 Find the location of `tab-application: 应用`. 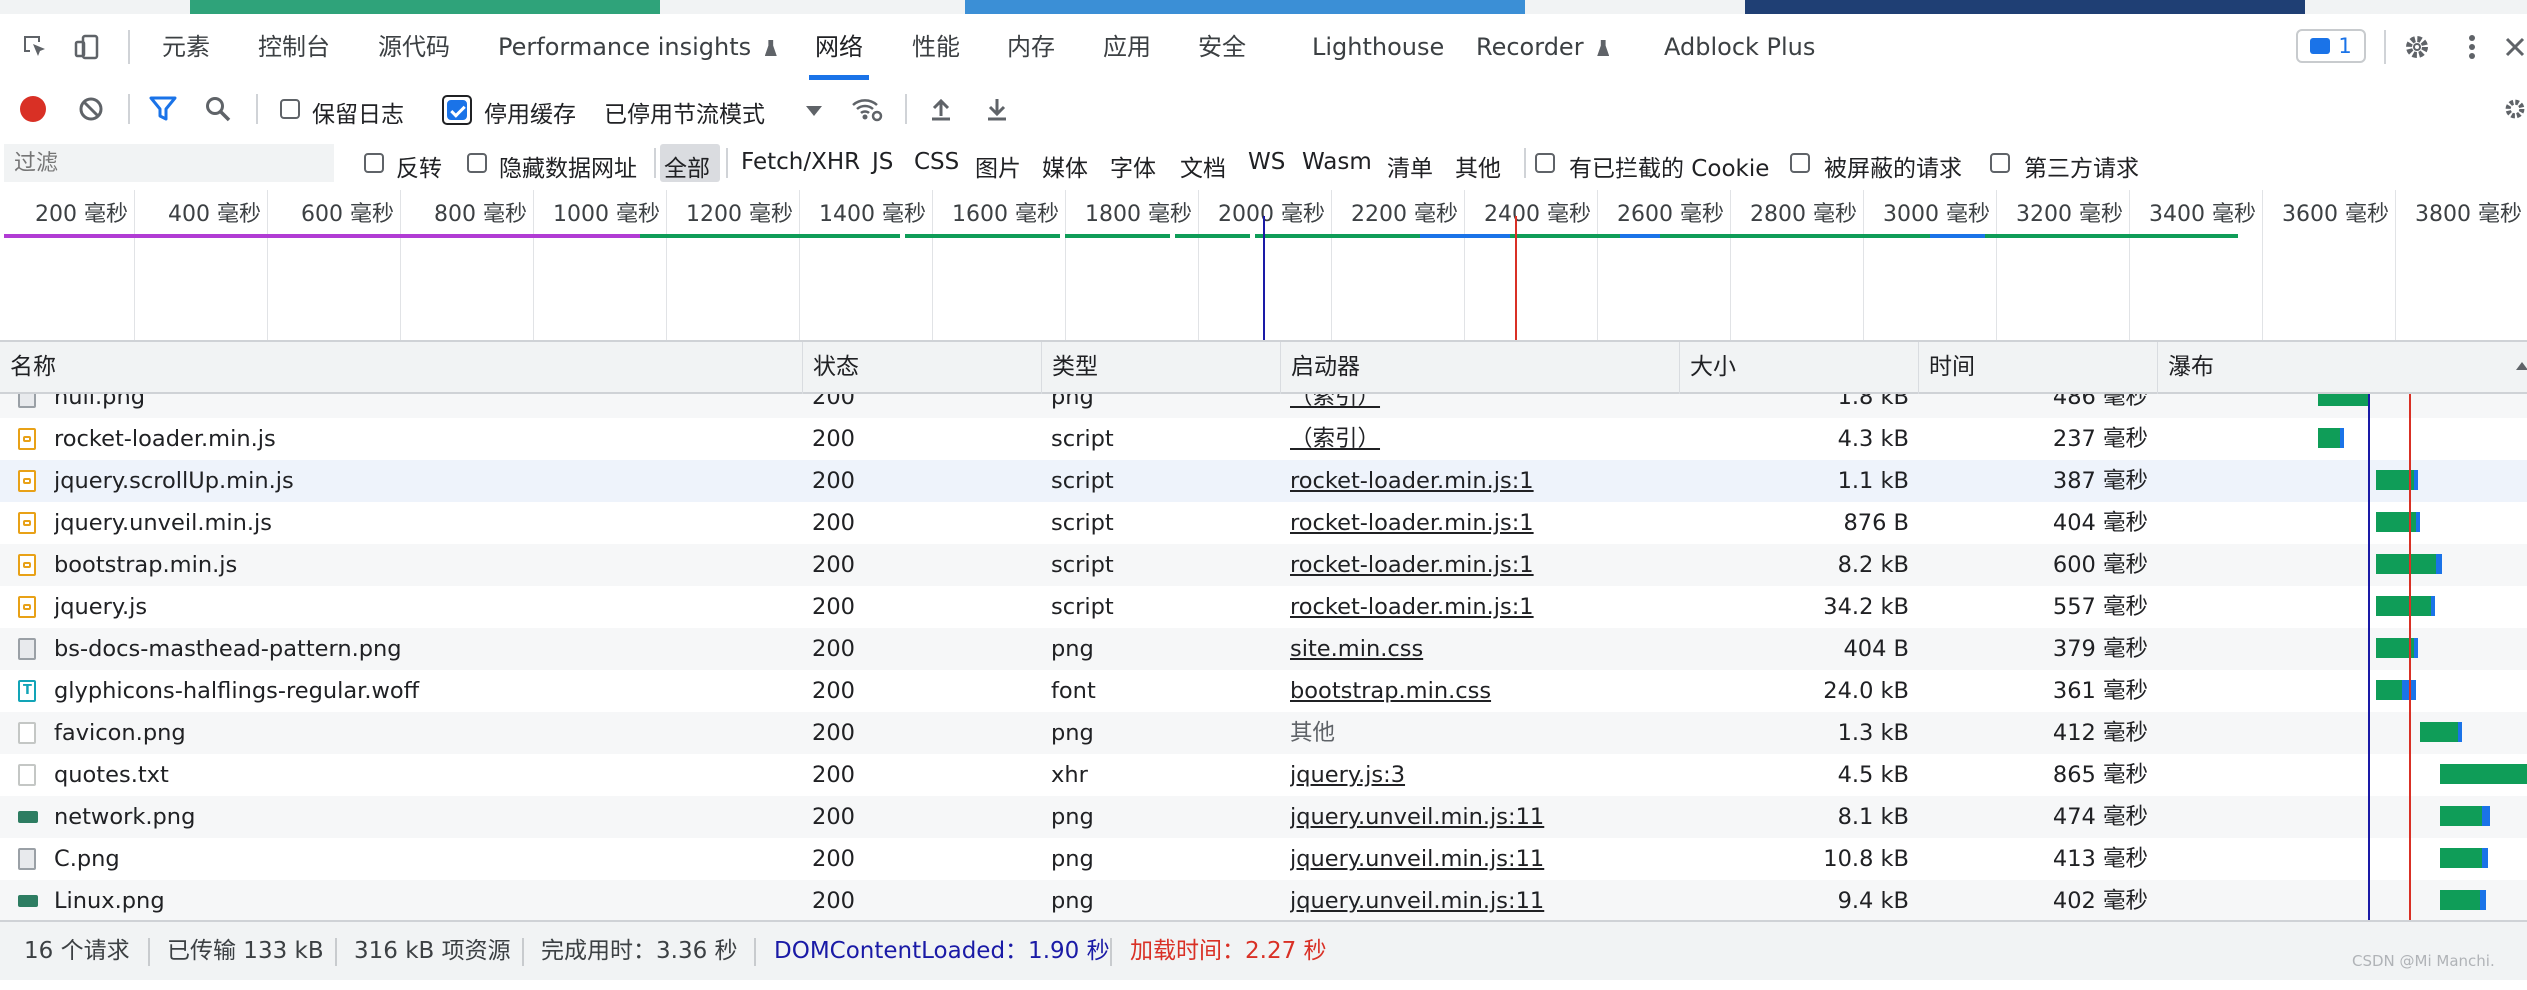

tab-application: 应用 is located at coordinates (1127, 47).